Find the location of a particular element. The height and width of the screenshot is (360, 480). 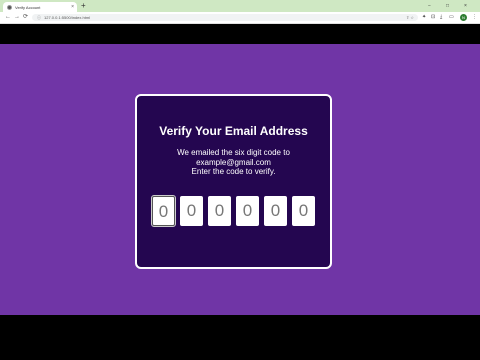

code-digit-2: 0 is located at coordinates (191, 211).